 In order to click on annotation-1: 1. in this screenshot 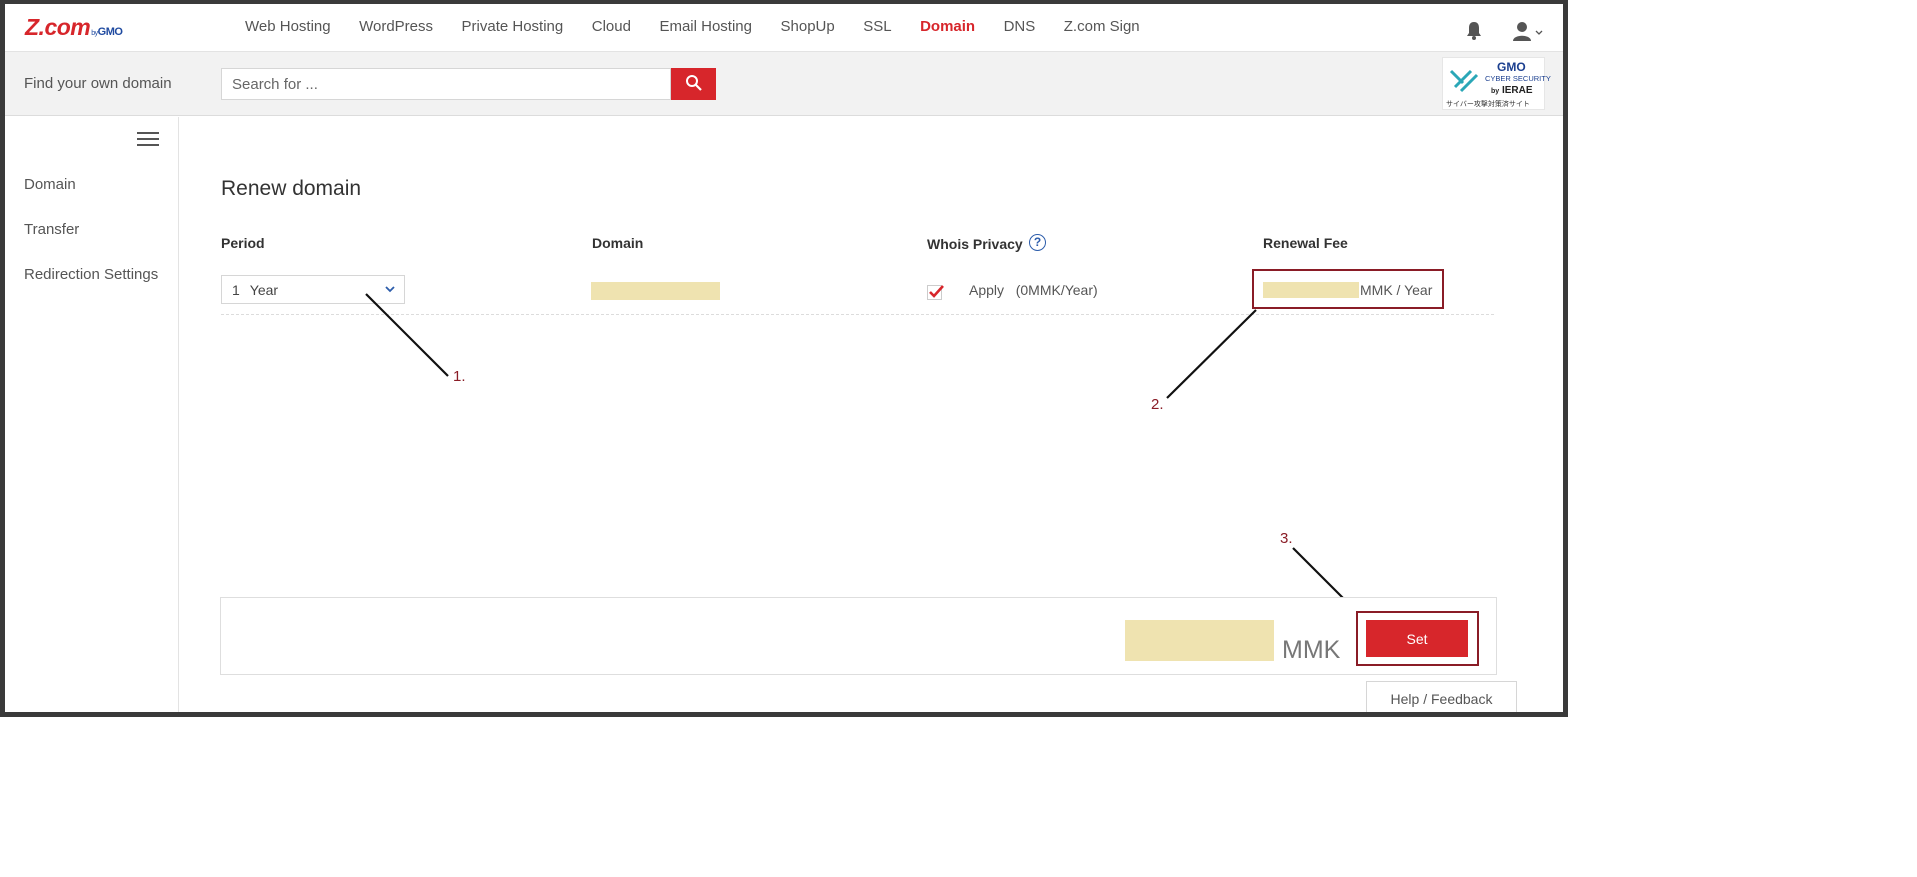, I will do `click(459, 376)`.